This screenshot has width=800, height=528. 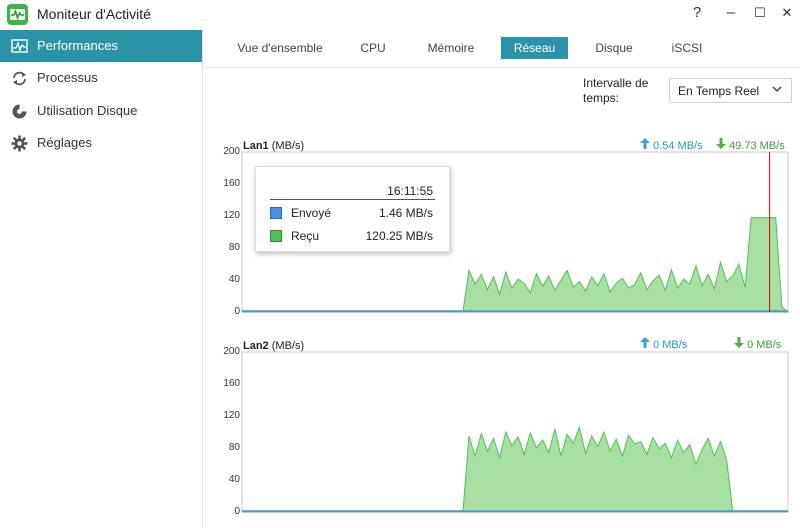 What do you see at coordinates (678, 146) in the screenshot?
I see `lan1-upload-value: 0.54 MB/s` at bounding box center [678, 146].